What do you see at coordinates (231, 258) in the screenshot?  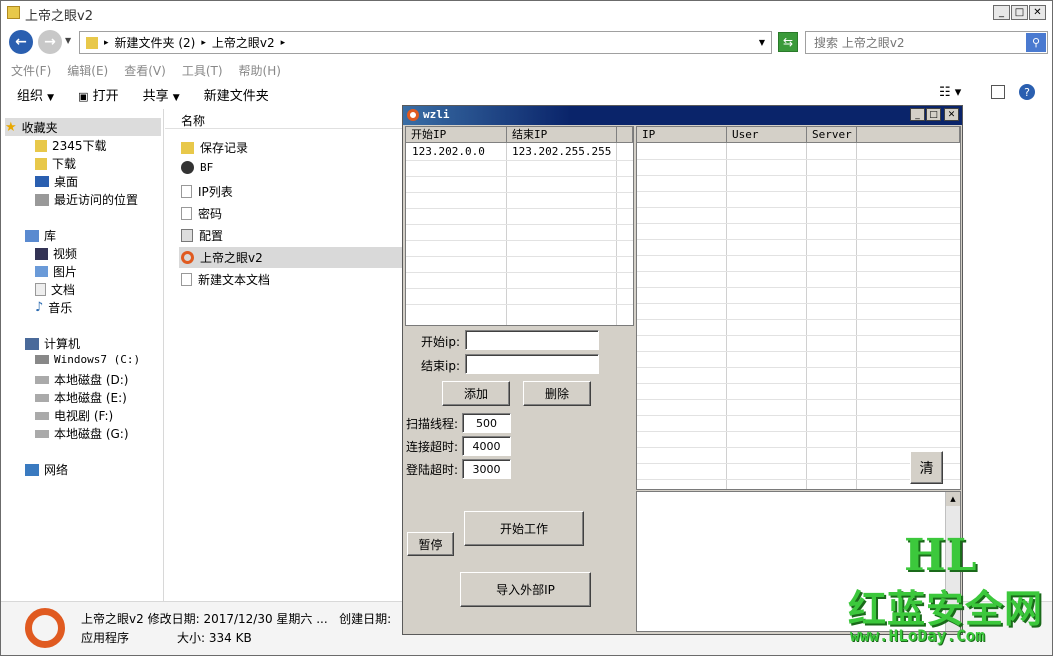 I see `file-name: 上帝之眼v2` at bounding box center [231, 258].